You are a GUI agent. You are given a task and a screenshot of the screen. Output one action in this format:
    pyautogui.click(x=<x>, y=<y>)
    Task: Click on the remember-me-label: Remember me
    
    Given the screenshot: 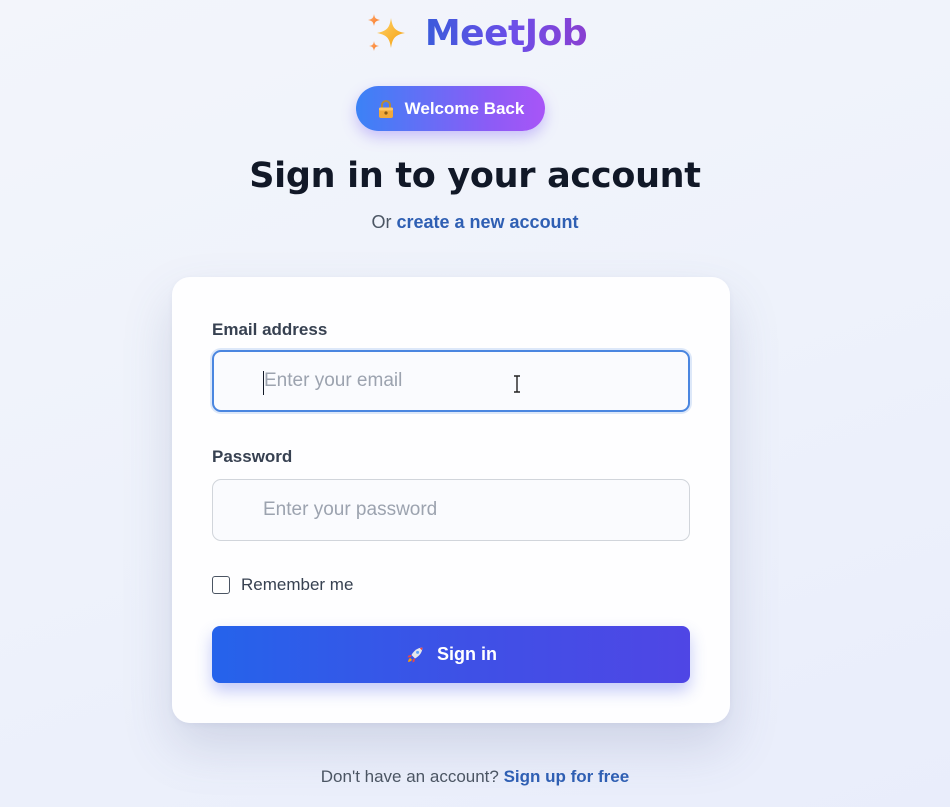 What is the action you would take?
    pyautogui.click(x=297, y=584)
    